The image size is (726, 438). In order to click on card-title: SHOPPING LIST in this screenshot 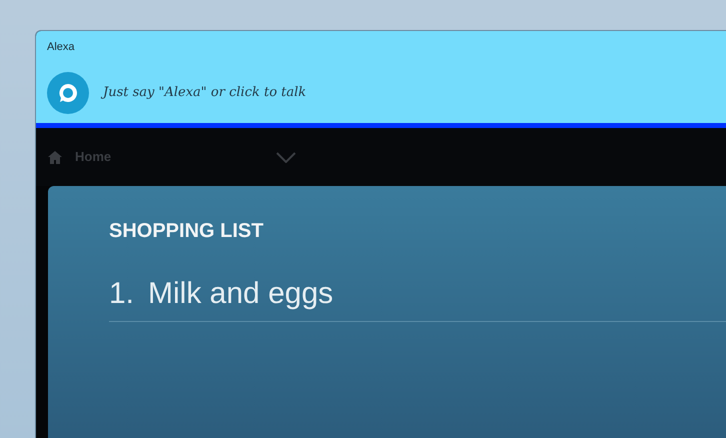, I will do `click(186, 231)`.